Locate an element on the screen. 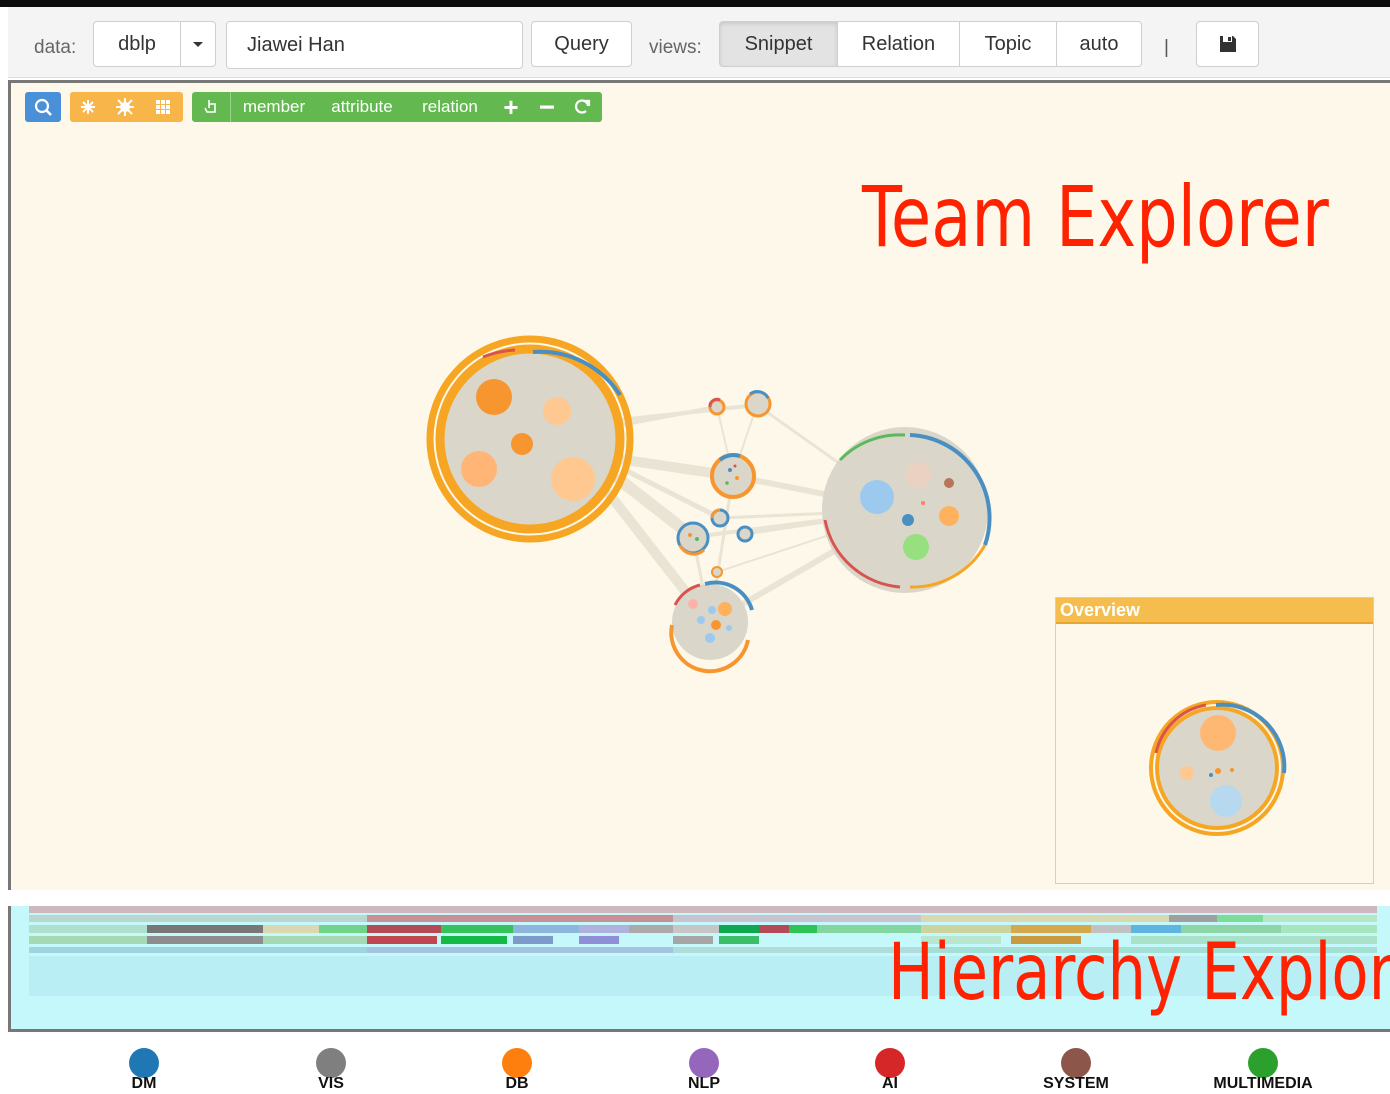  legend-label-system: SYSTEM is located at coordinates (1076, 1083).